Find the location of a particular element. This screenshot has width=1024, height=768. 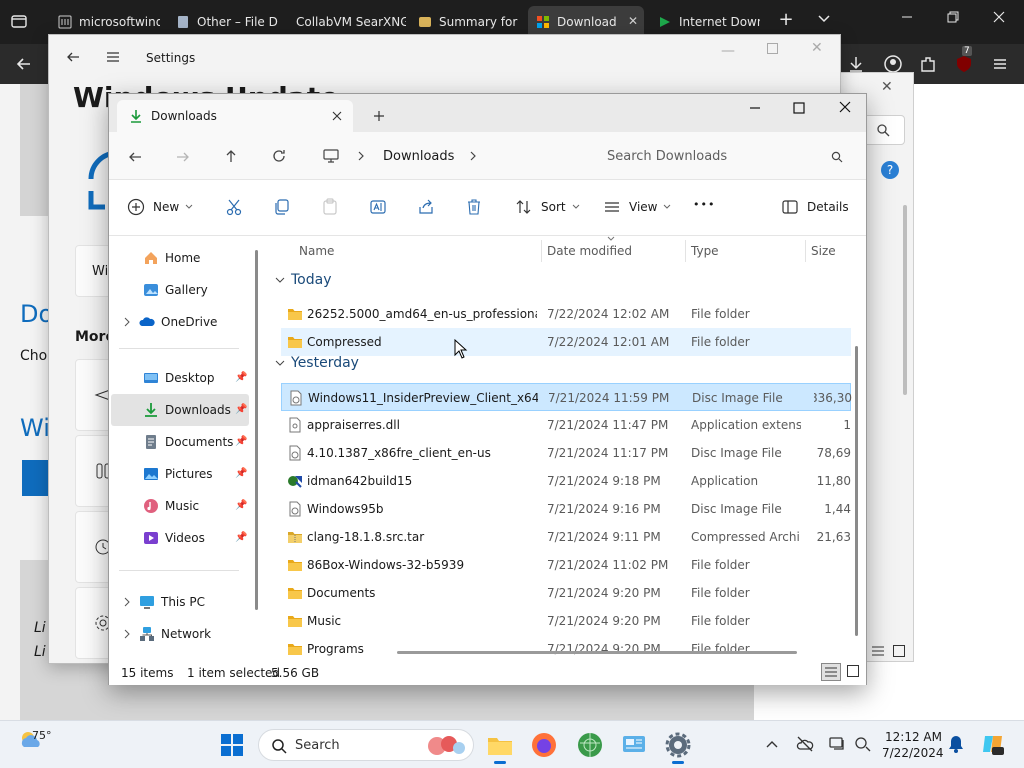

nav-scrollbar is located at coordinates (256, 430).